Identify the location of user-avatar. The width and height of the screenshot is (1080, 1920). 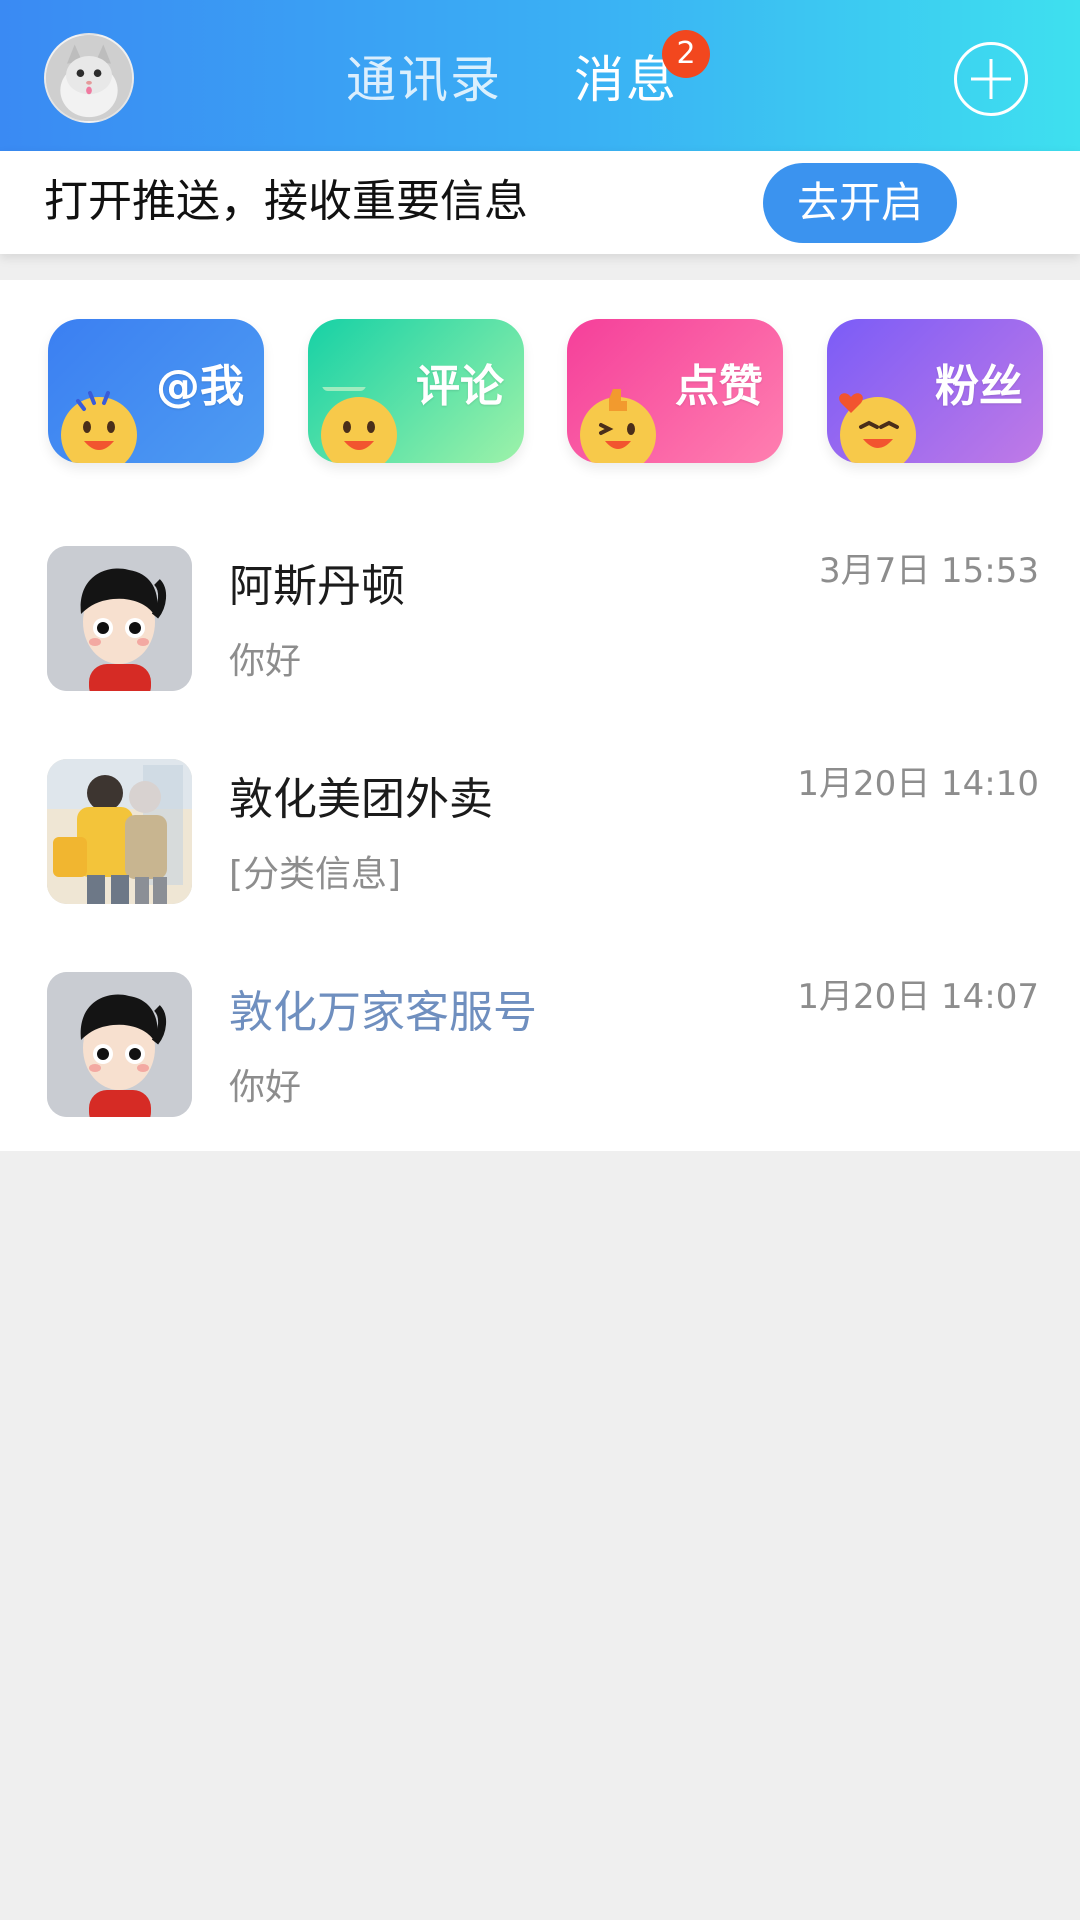
(89, 78).